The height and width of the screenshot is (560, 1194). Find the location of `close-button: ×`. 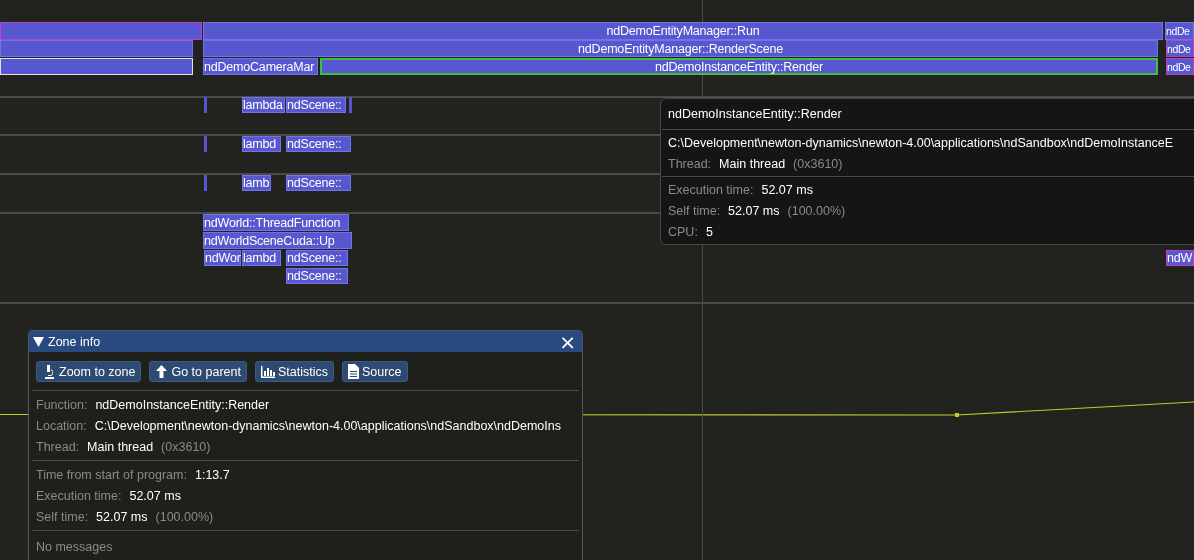

close-button: × is located at coordinates (567, 341).